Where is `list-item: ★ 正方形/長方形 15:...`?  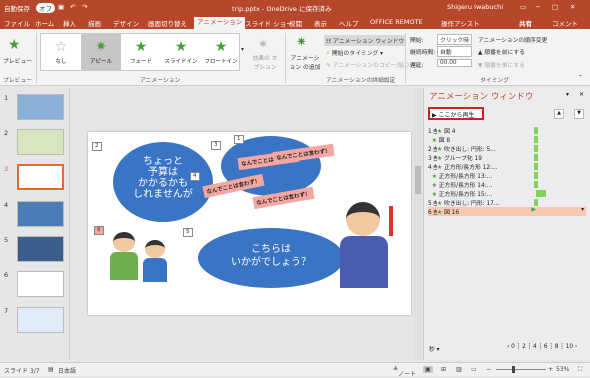 list-item: ★ 正方形/長方形 15:... is located at coordinates (508, 193).